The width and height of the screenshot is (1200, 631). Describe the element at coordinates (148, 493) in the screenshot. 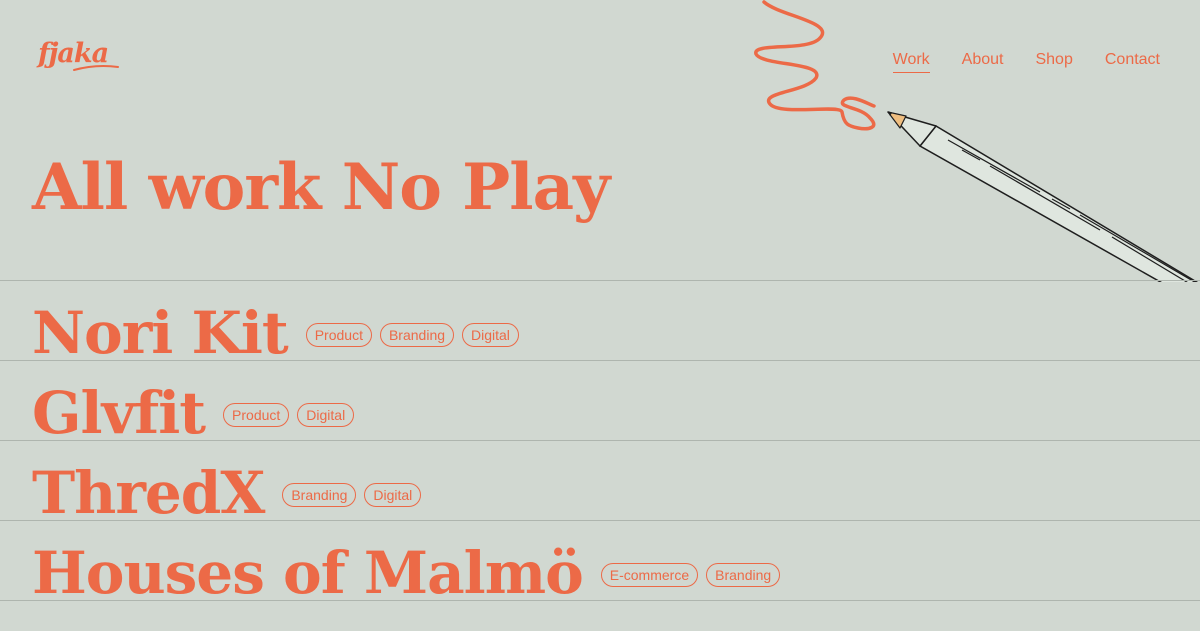

I see `project-name: ThredX` at that location.